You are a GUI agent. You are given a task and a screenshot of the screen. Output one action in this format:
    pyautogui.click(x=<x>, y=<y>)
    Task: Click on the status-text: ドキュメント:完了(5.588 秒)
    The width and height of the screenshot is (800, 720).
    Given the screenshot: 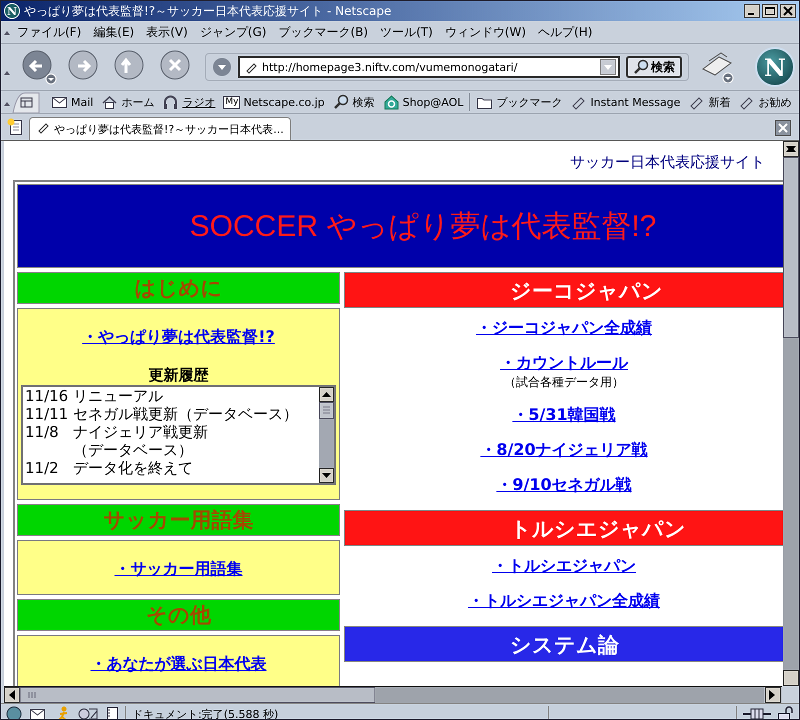 What is the action you would take?
    pyautogui.click(x=206, y=712)
    